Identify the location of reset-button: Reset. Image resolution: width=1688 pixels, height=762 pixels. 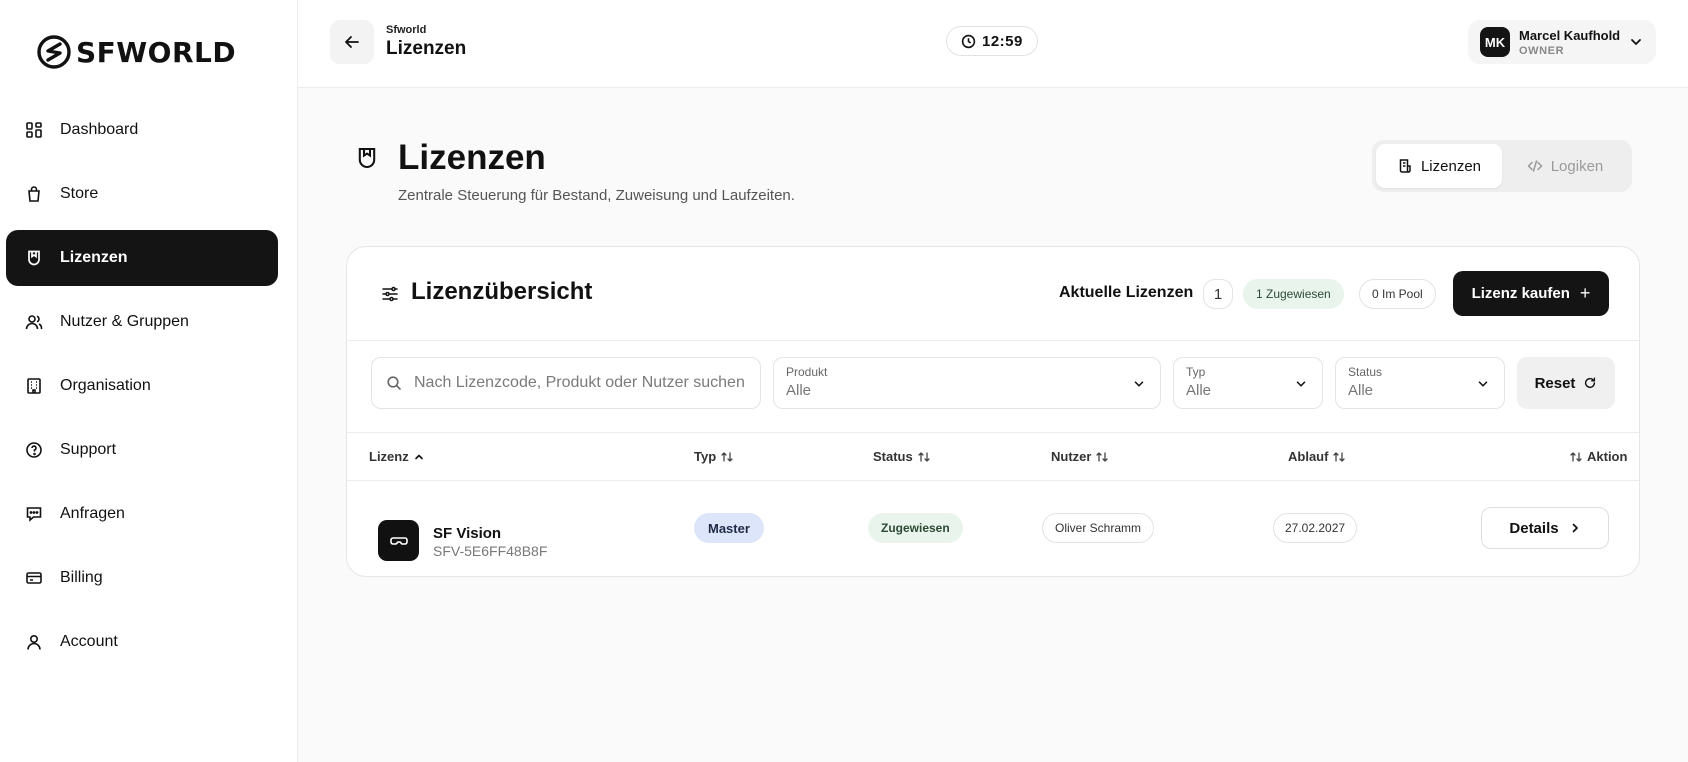
(1566, 383).